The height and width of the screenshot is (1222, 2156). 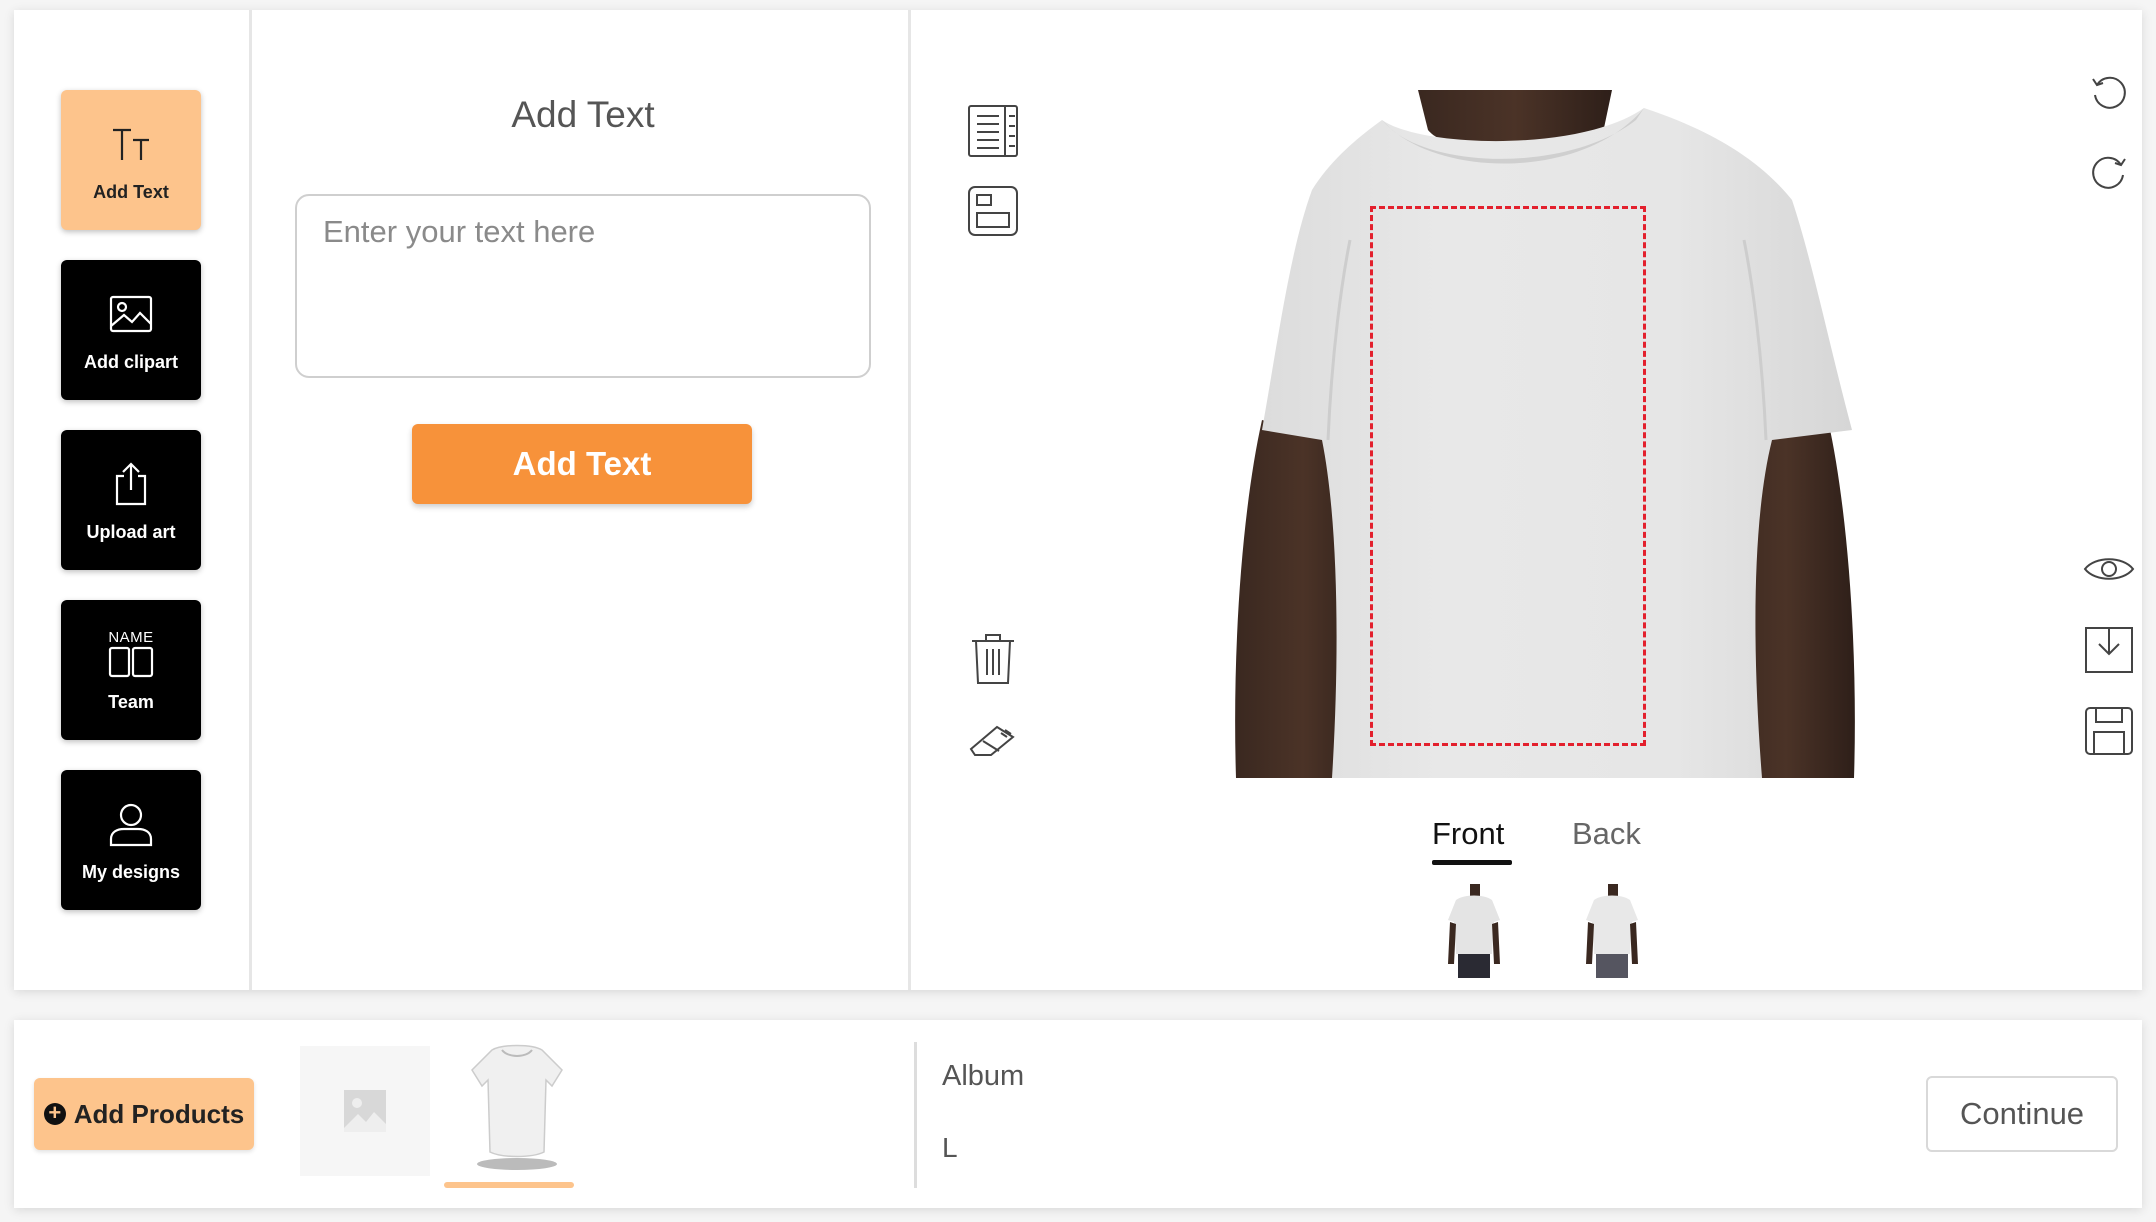 I want to click on print-area-boundary, so click(x=1508, y=476).